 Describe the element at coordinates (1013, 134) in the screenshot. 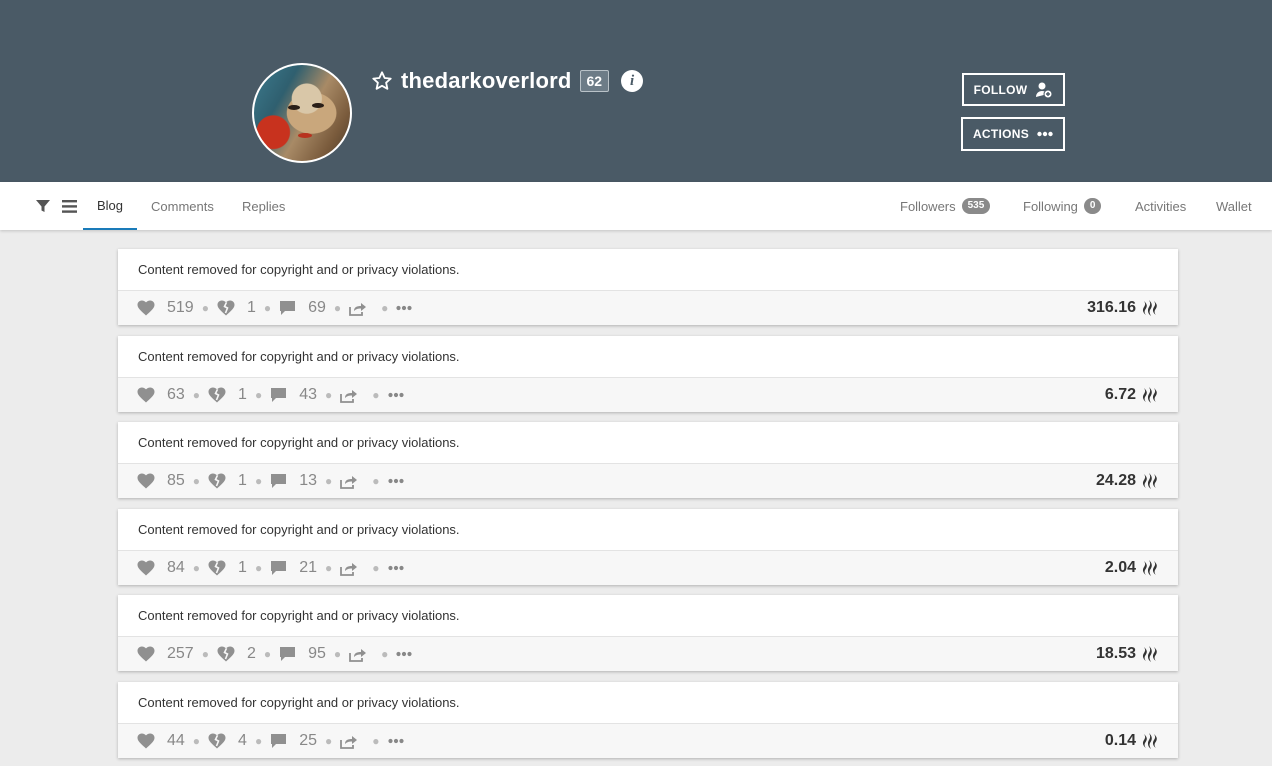

I see `actions-button: ACTIONS` at that location.